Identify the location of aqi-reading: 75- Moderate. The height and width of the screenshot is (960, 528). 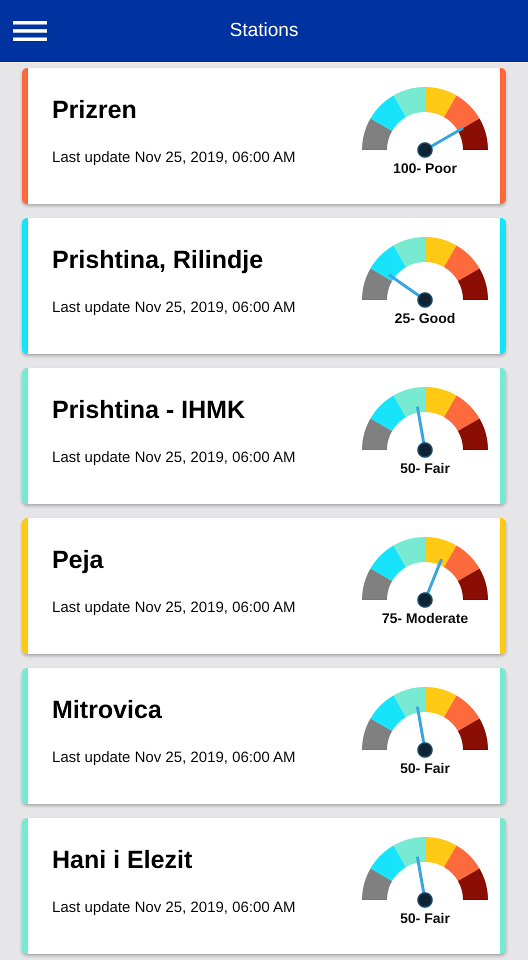
(425, 618).